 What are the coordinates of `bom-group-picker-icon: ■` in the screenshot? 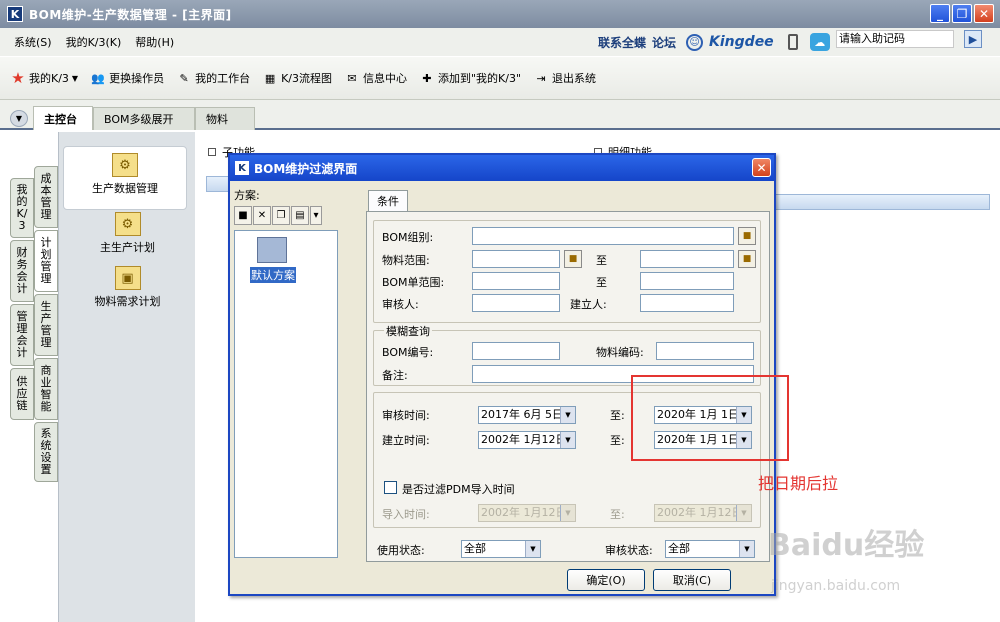 It's located at (747, 236).